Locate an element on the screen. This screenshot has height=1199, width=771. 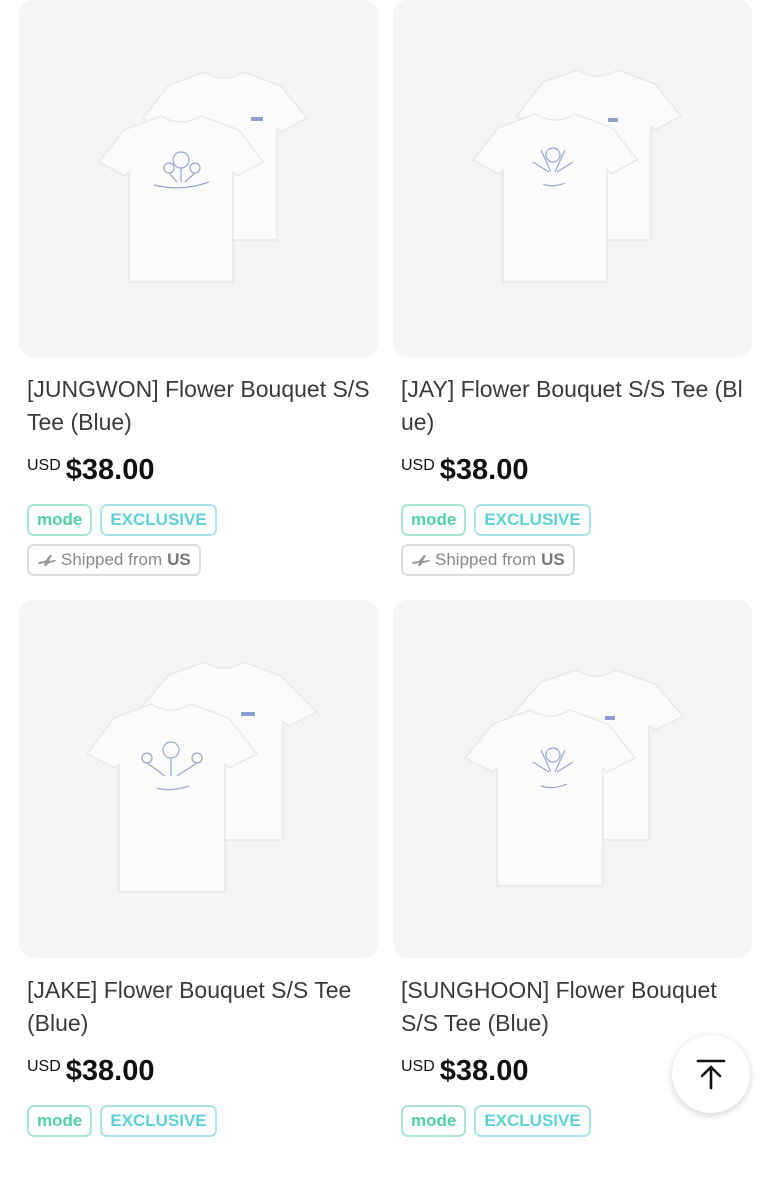
arrow-up-to-top-icon is located at coordinates (711, 1074).